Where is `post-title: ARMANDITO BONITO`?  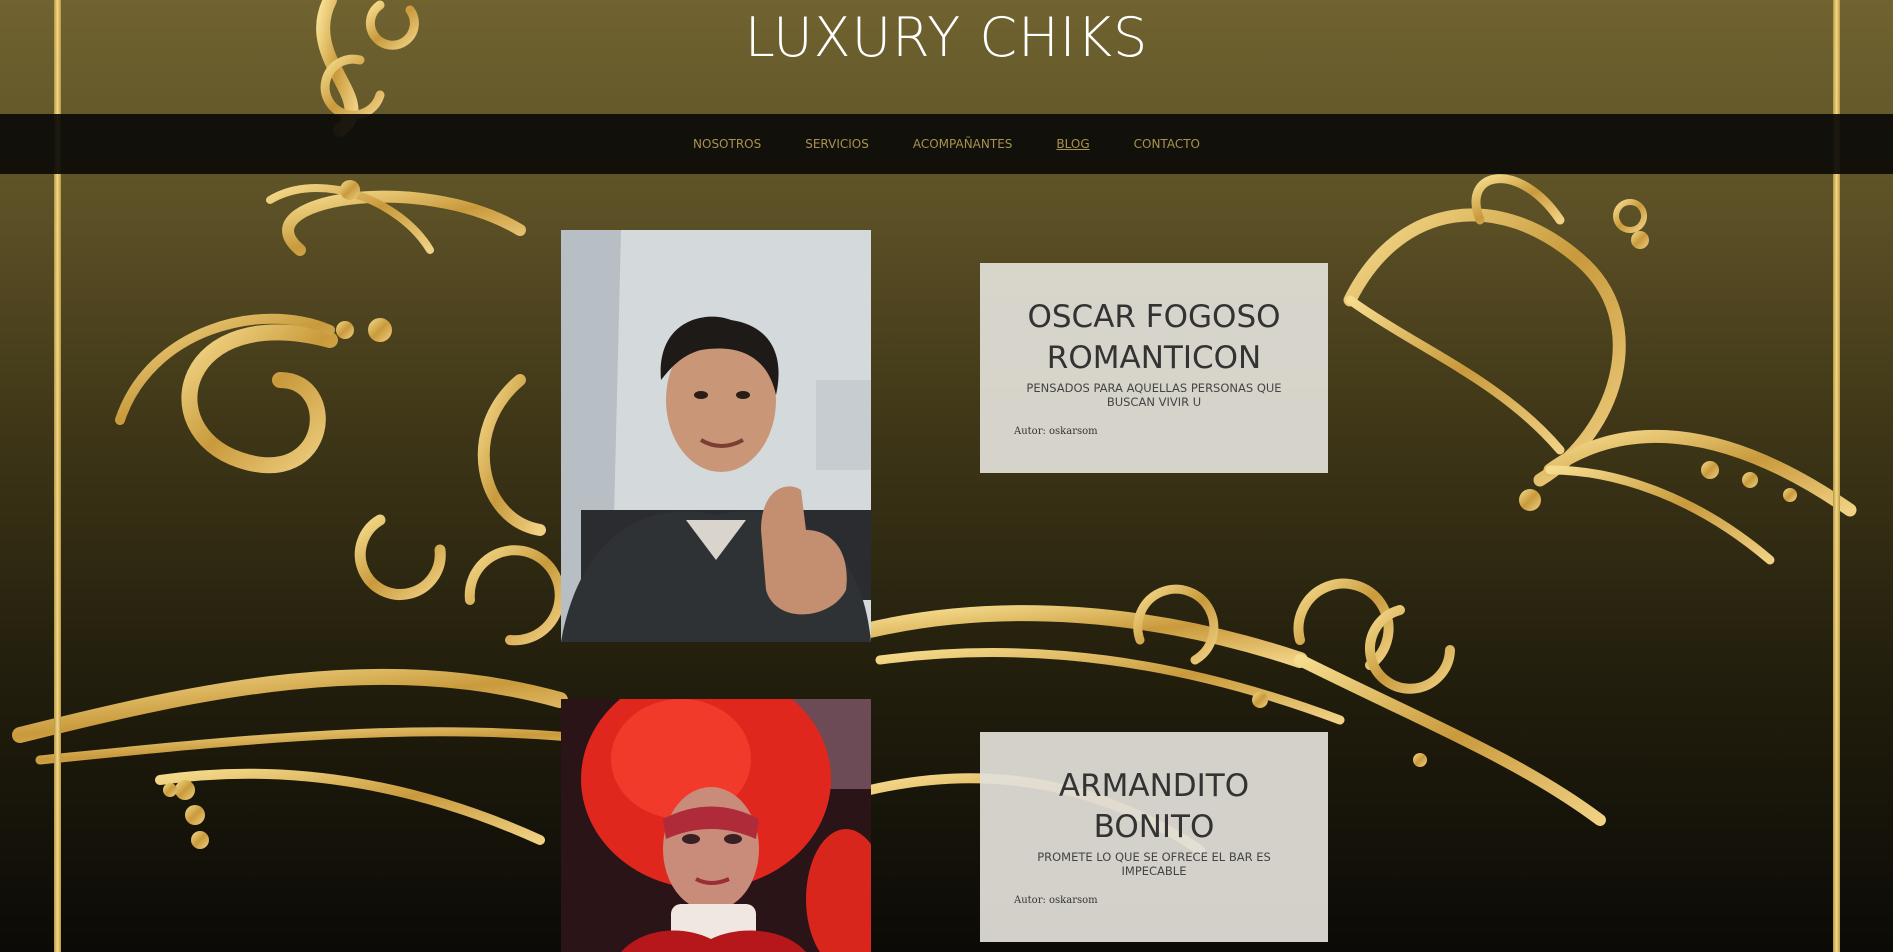
post-title: ARMANDITO BONITO is located at coordinates (1154, 807).